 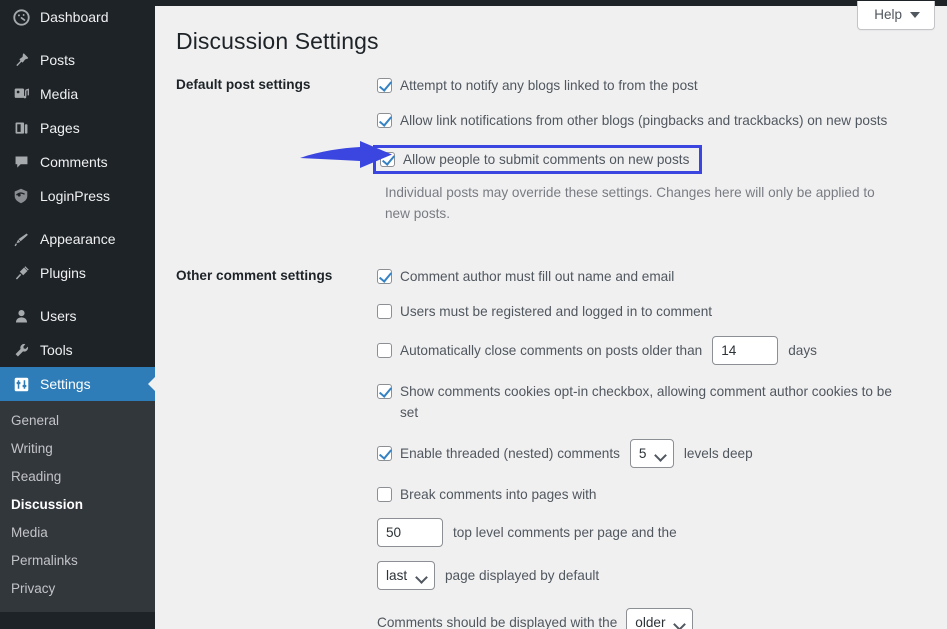 What do you see at coordinates (651, 453) in the screenshot?
I see `threaded-levels-select: 5` at bounding box center [651, 453].